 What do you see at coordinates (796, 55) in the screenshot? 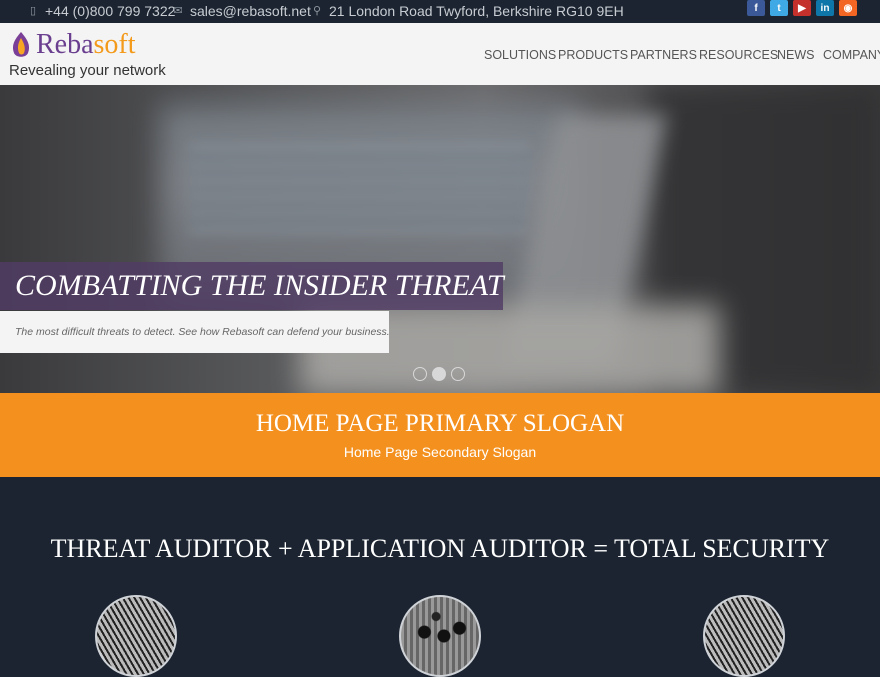
I see `nav-news: NEWS` at bounding box center [796, 55].